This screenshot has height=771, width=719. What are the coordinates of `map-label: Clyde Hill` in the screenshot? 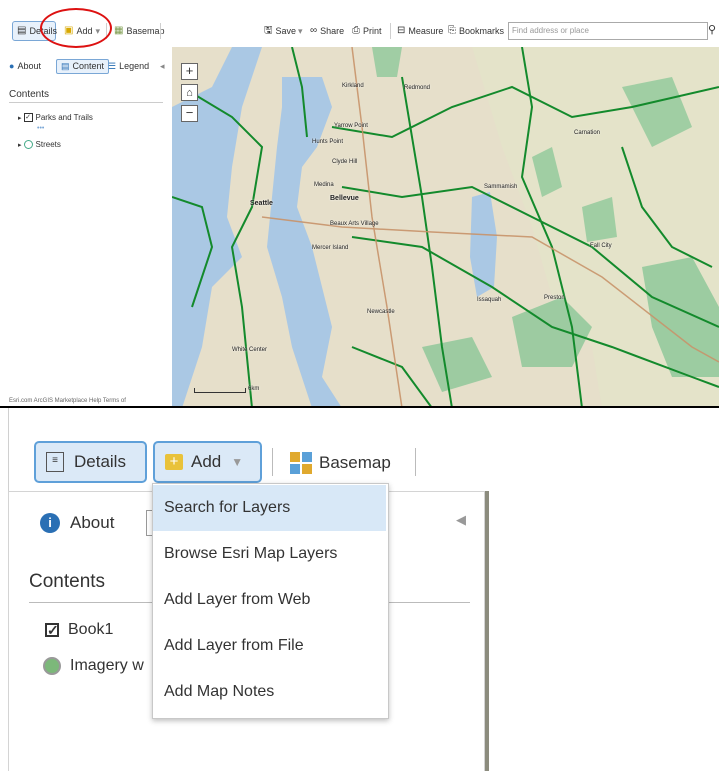 It's located at (345, 162).